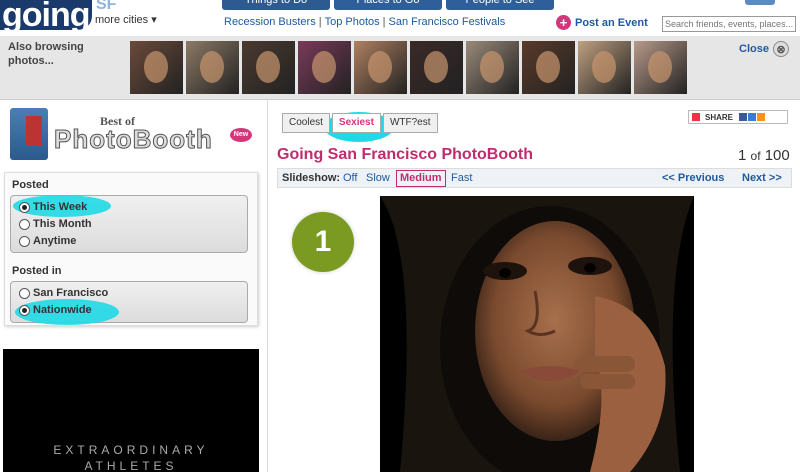  I want to click on photobooth-title: PhotoBooth, so click(133, 139).